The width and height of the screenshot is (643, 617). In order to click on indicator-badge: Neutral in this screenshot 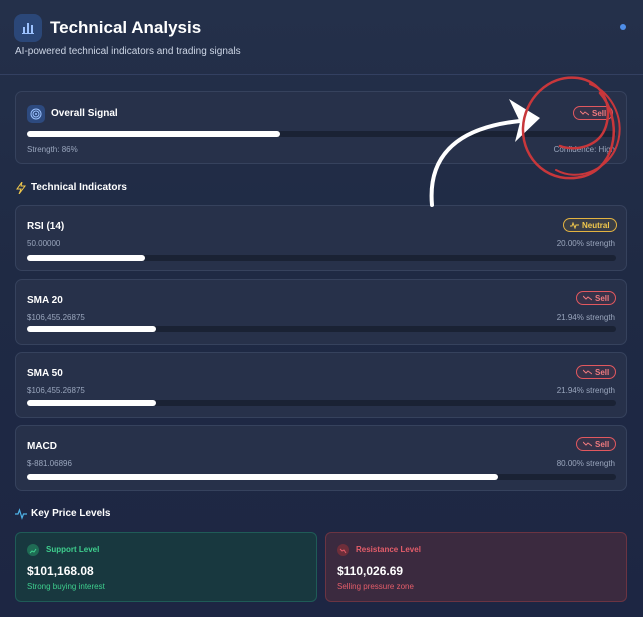, I will do `click(590, 225)`.